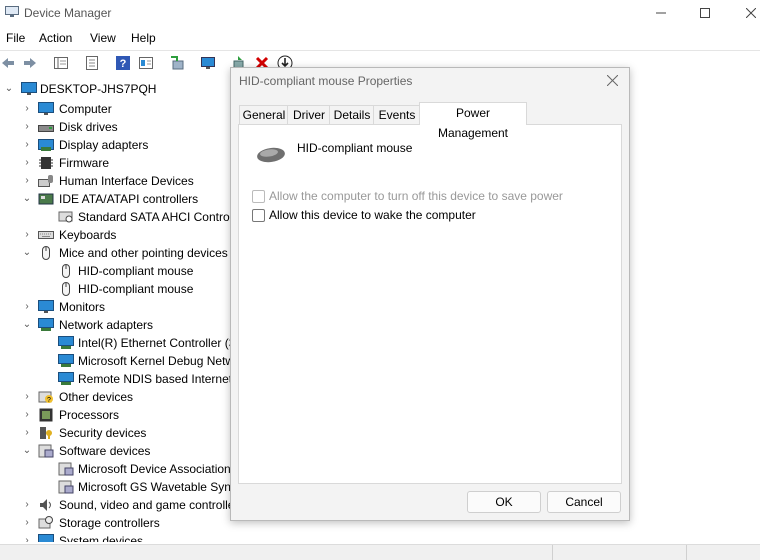  What do you see at coordinates (372, 215) in the screenshot?
I see `allow-wake-label: Allow this device to wake the computer` at bounding box center [372, 215].